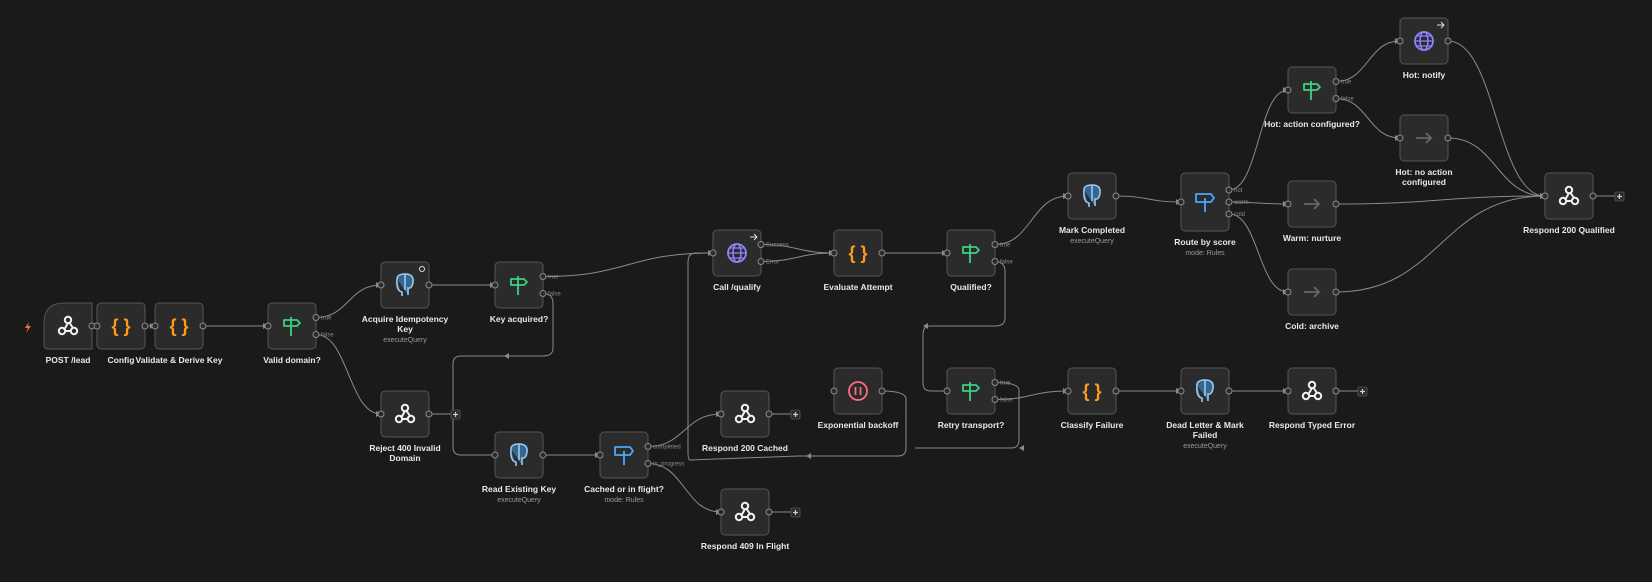 The image size is (1652, 582). I want to click on connection-markc-route, so click(1148, 199).